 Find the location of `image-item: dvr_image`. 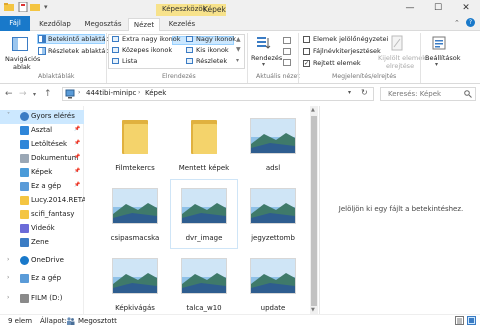

image-item: dvr_image is located at coordinates (204, 214).